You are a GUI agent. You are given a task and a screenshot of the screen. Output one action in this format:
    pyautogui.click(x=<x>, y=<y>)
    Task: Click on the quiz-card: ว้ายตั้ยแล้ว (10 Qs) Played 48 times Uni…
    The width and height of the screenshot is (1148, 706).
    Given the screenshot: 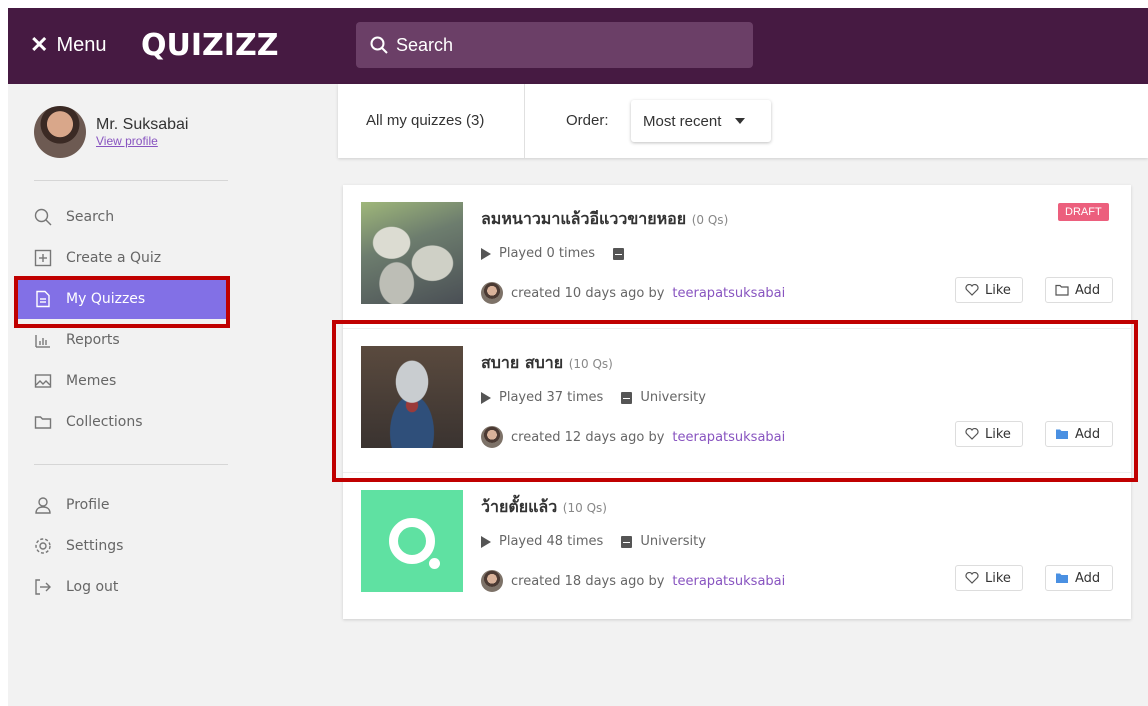 What is the action you would take?
    pyautogui.click(x=737, y=546)
    